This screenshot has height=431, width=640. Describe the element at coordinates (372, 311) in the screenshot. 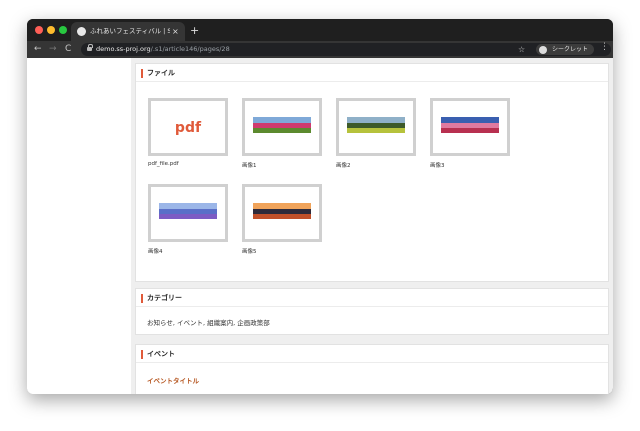

I see `category-card: カテゴリー お知らせ, イベント, 組織案内, 企画政策部` at that location.